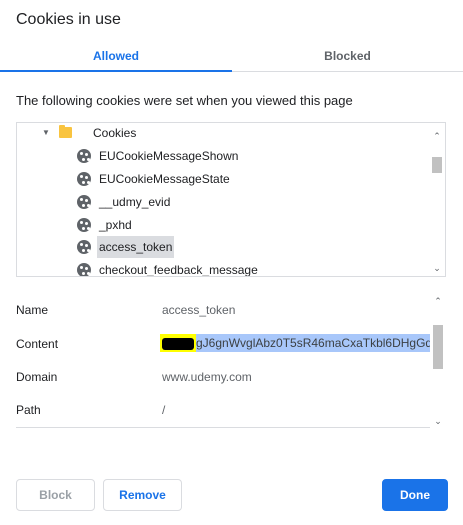  I want to click on tree-item-selected: access_token, so click(223, 247).